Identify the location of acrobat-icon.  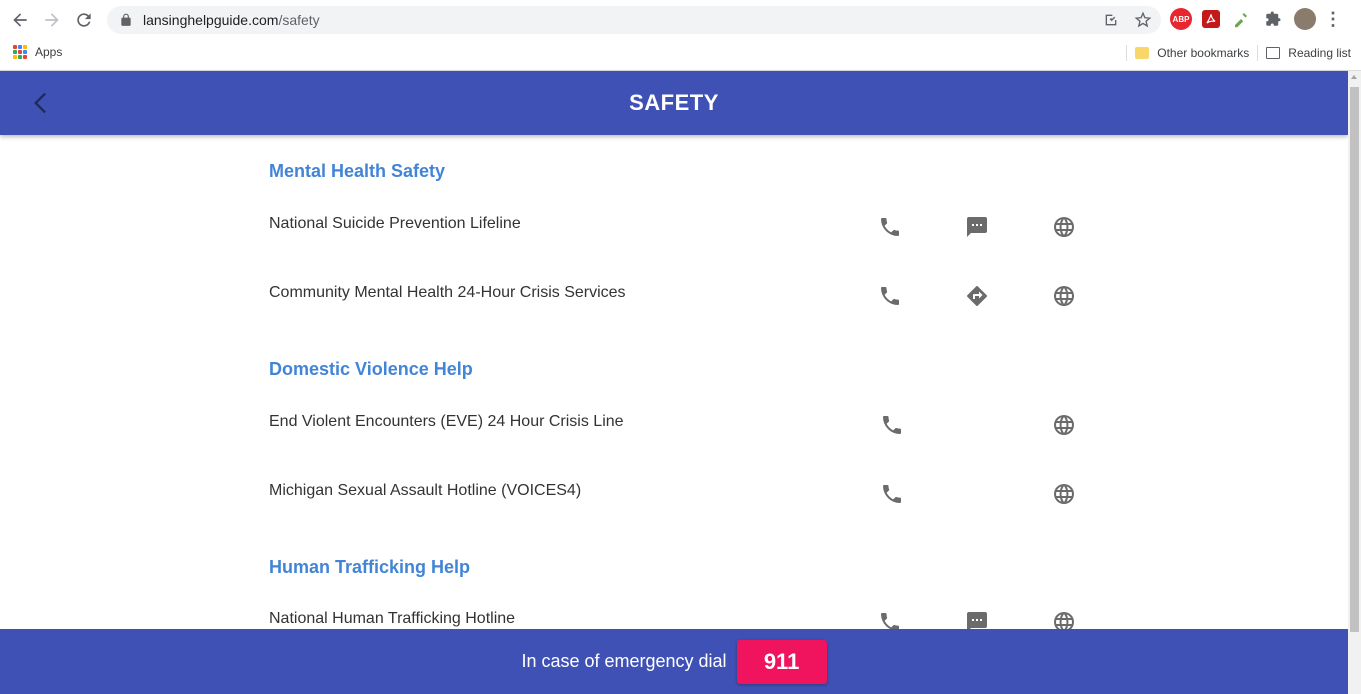
(1211, 19).